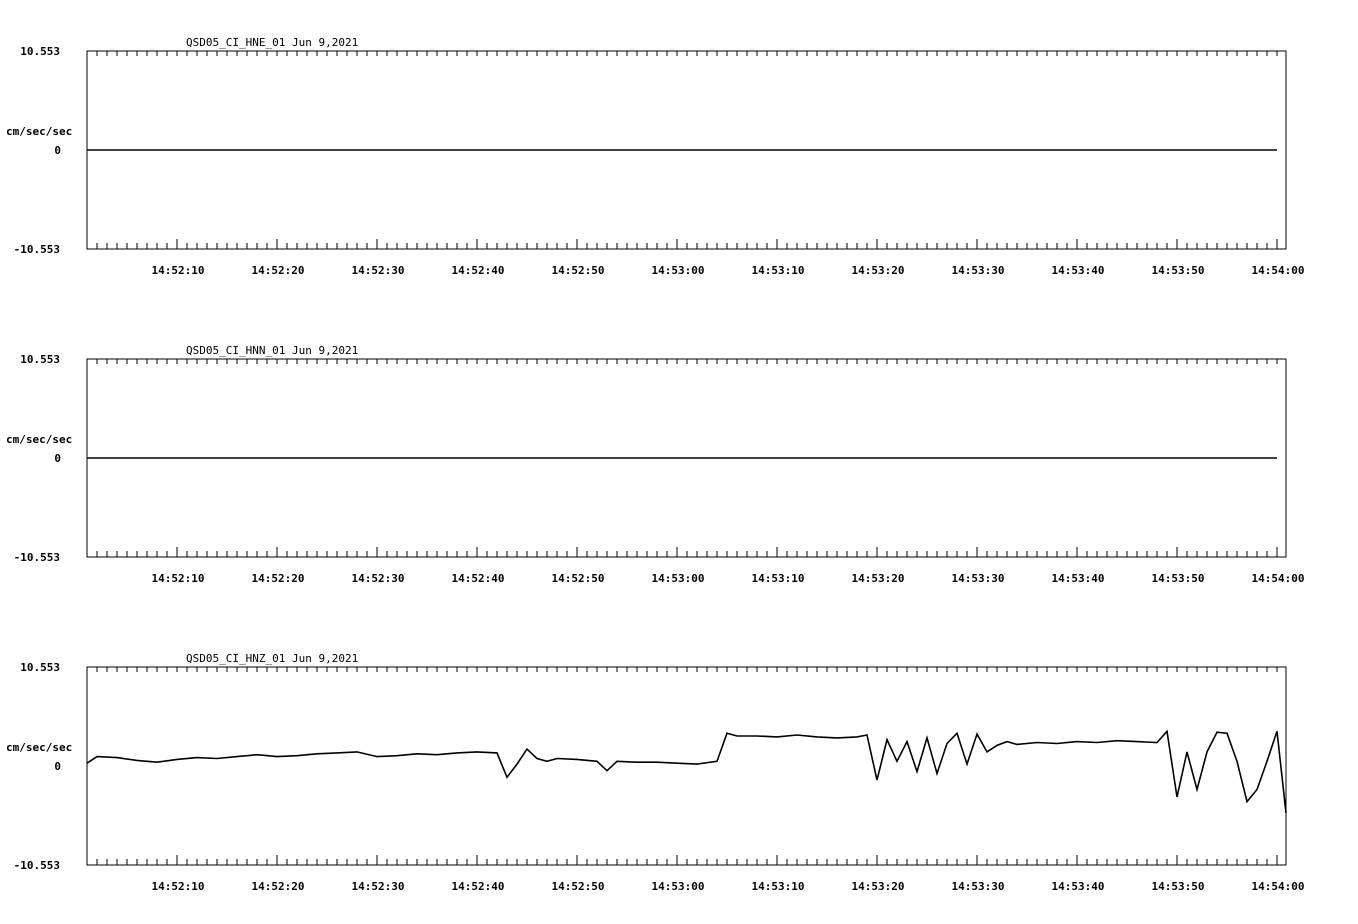  I want to click on waveform-trace, so click(686, 771).